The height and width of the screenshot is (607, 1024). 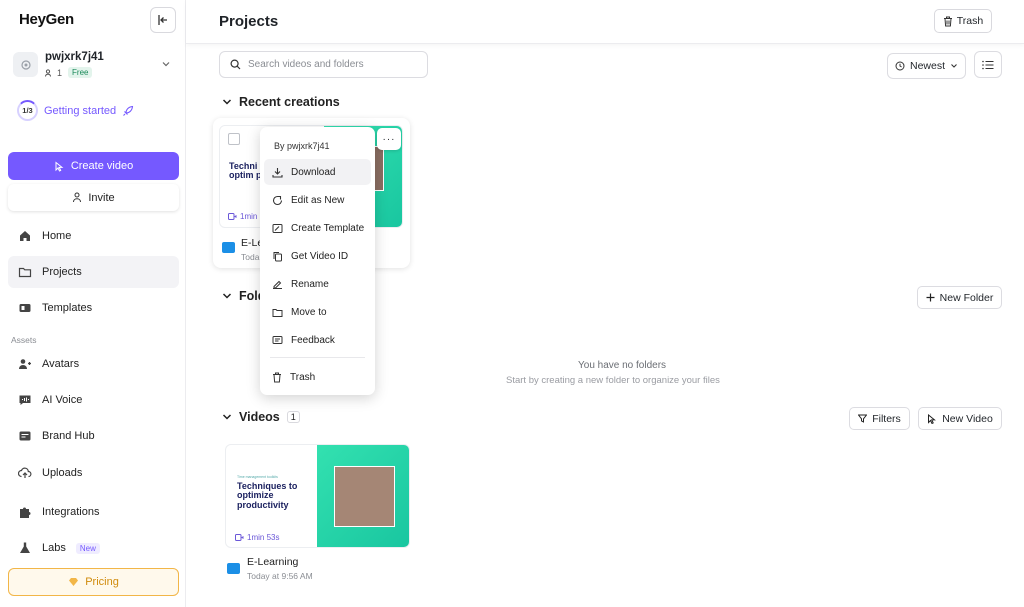 I want to click on sidebar-item-label: Integrations, so click(x=71, y=512).